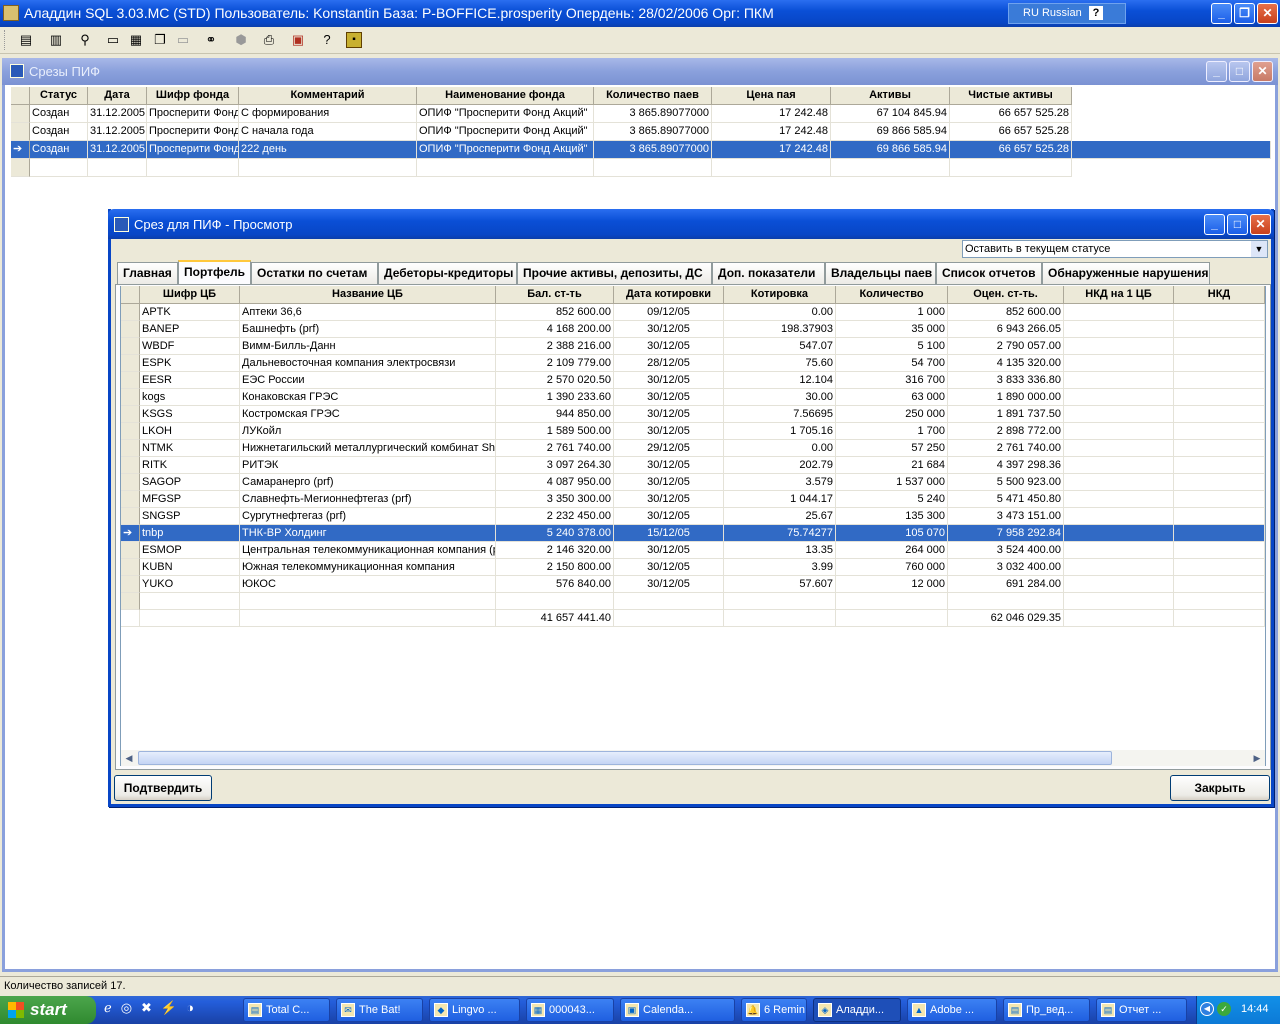  Describe the element at coordinates (1006, 312) in the screenshot. I see `table-cell: 852 600.00` at that location.